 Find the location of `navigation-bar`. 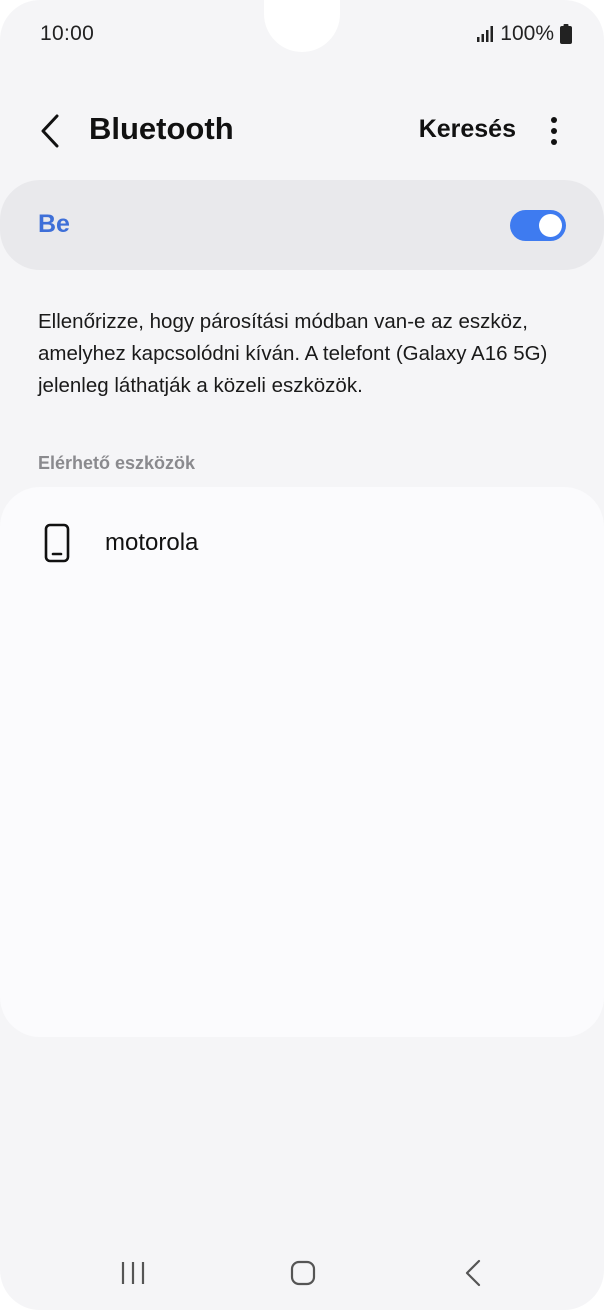

navigation-bar is located at coordinates (302, 1275).